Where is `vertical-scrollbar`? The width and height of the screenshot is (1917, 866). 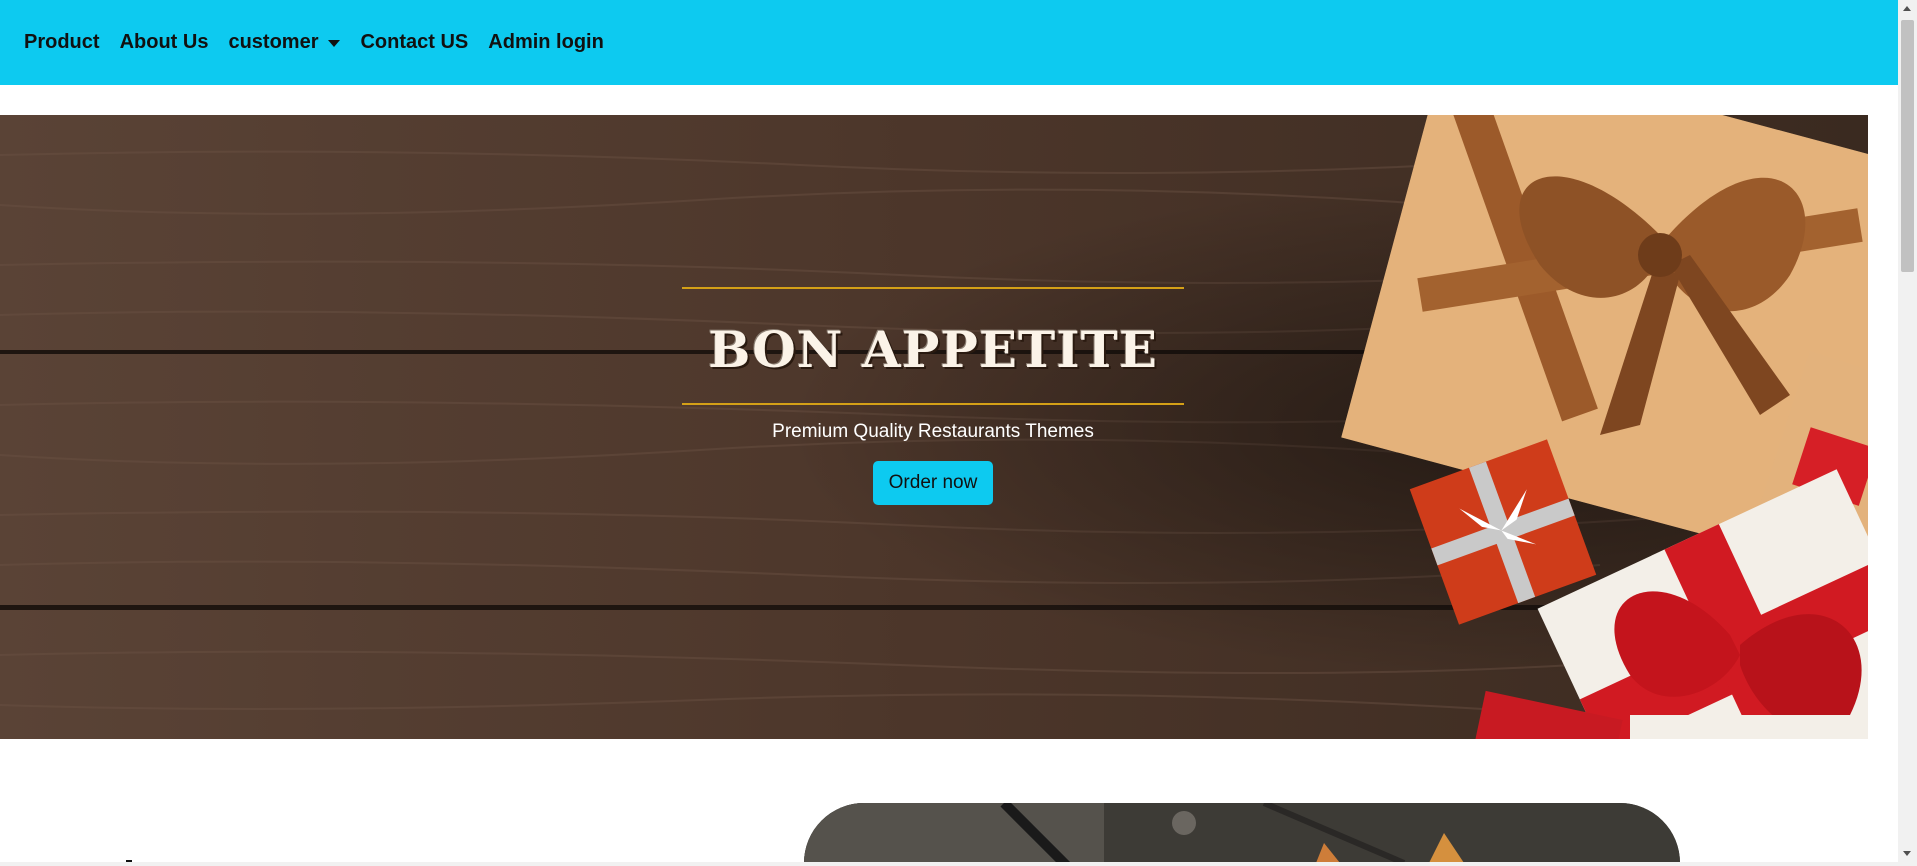 vertical-scrollbar is located at coordinates (1907, 433).